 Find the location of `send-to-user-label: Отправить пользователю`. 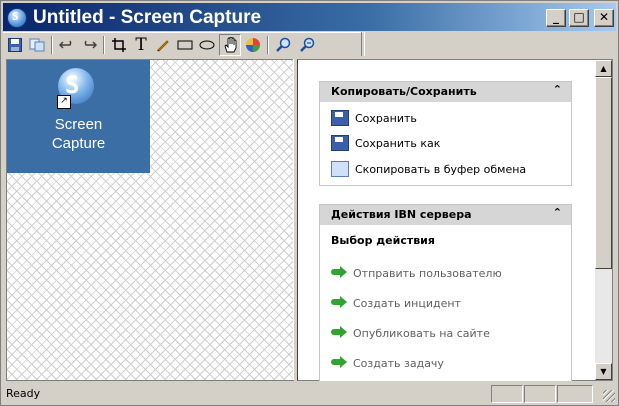

send-to-user-label: Отправить пользователю is located at coordinates (427, 273).